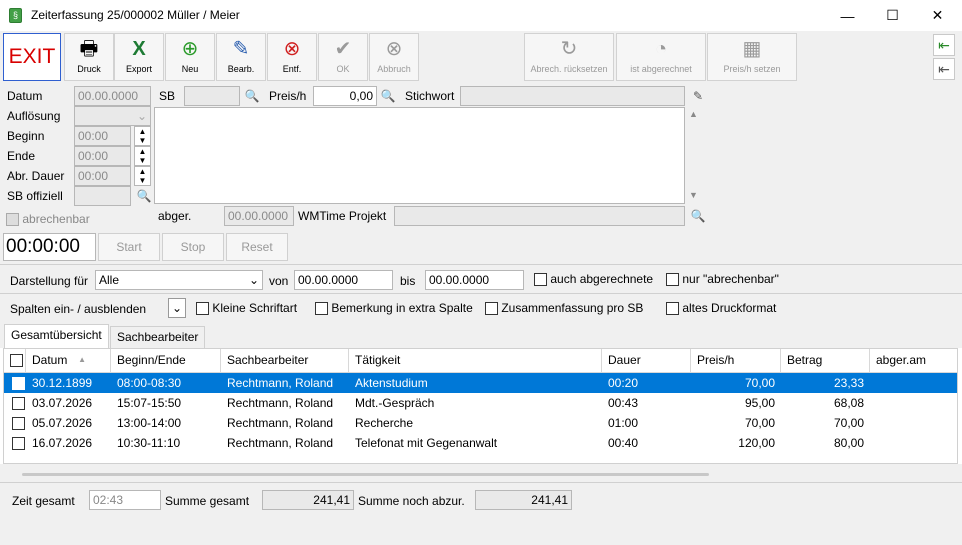 The image size is (962, 545). Describe the element at coordinates (825, 361) in the screenshot. I see `col-amount: Betrag` at that location.